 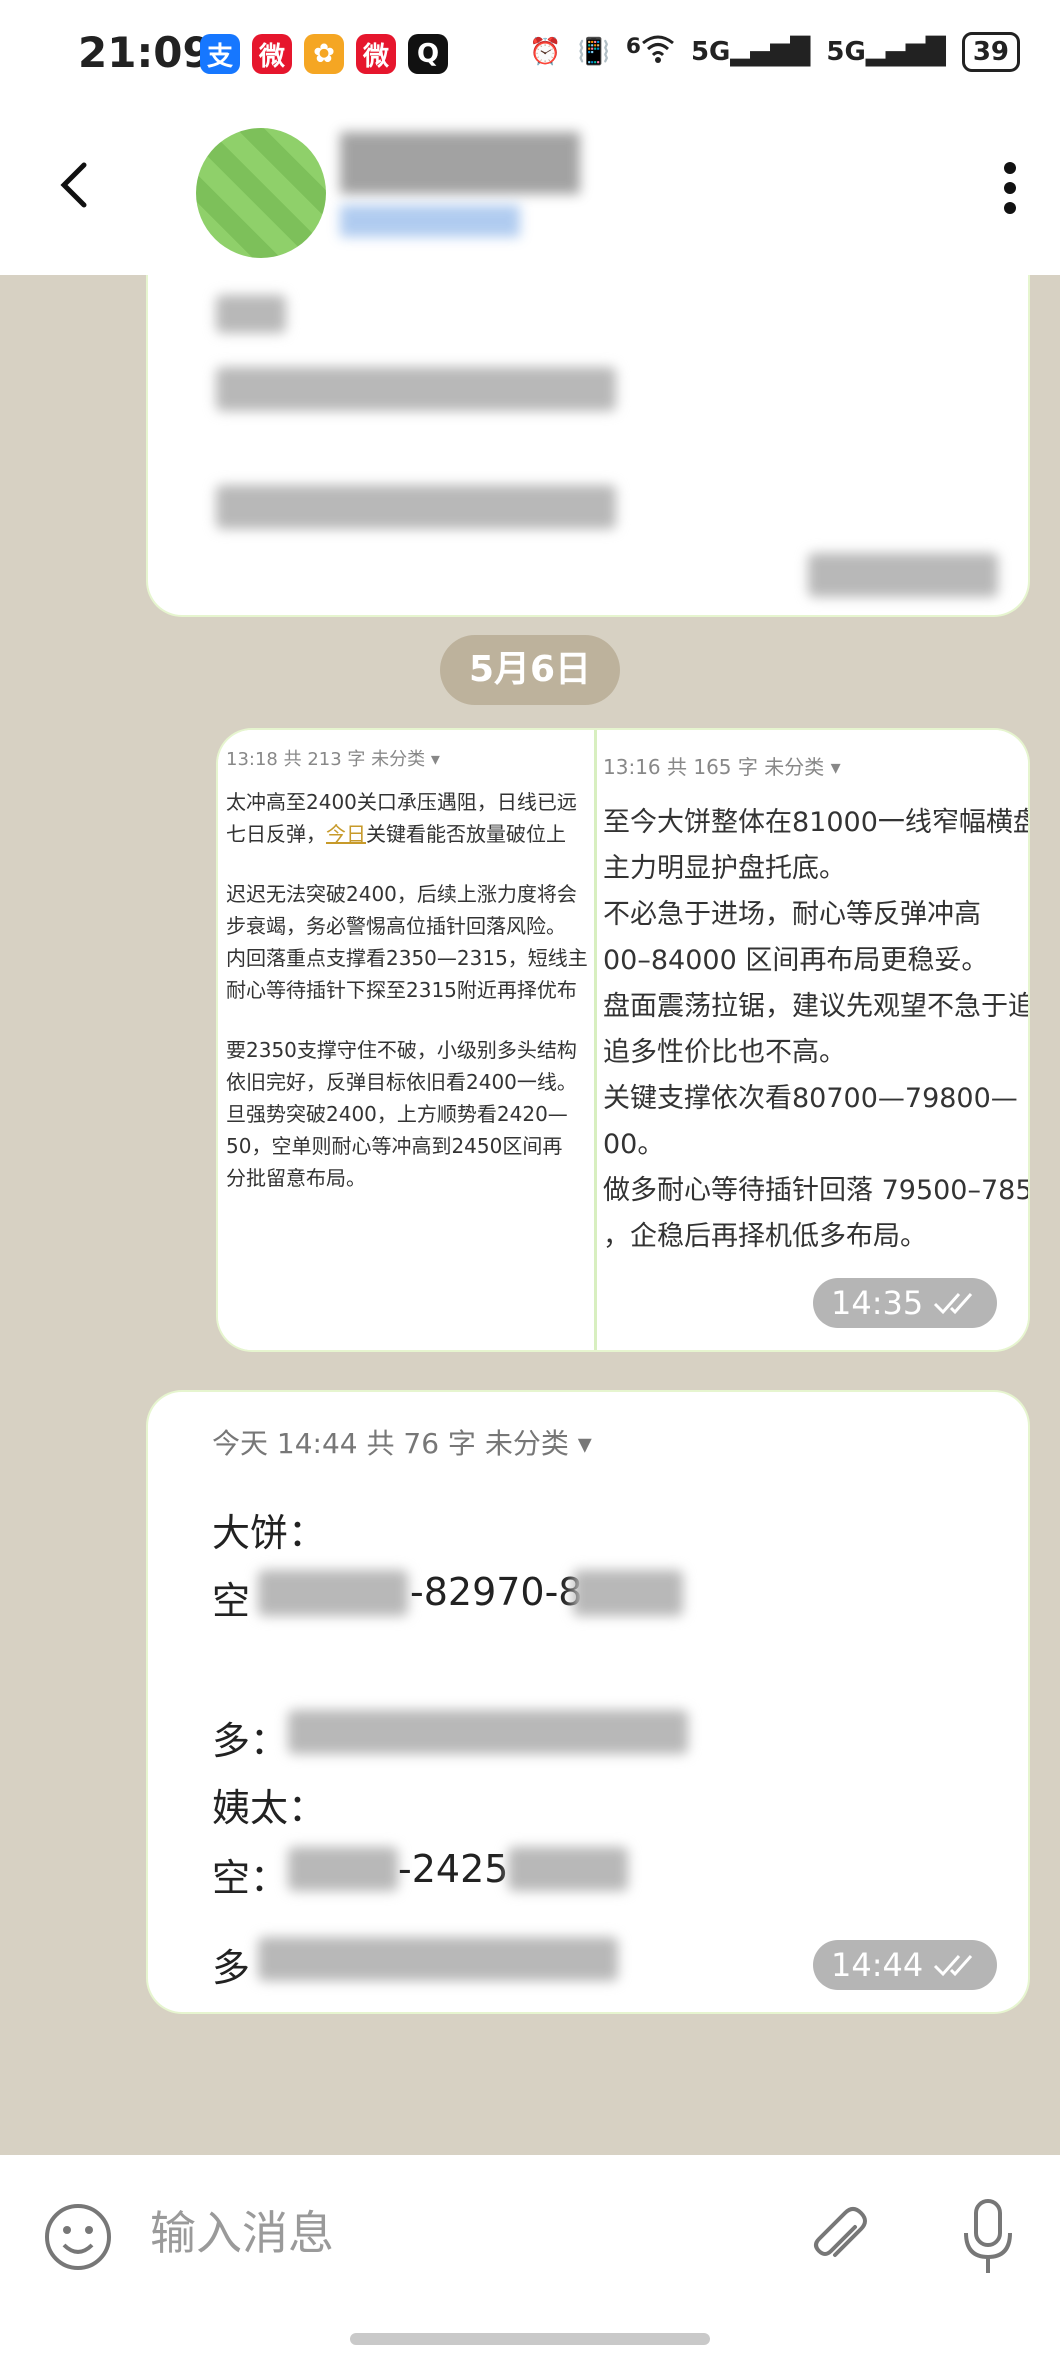 I want to click on message-line: 空：, so click(x=250, y=1878).